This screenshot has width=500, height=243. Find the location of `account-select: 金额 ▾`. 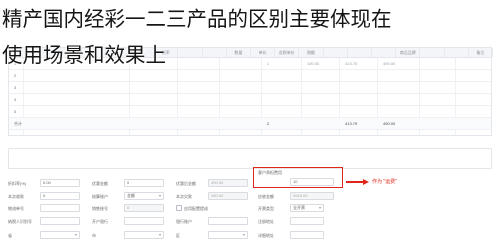

account-select: 金额 ▾ is located at coordinates (144, 196).